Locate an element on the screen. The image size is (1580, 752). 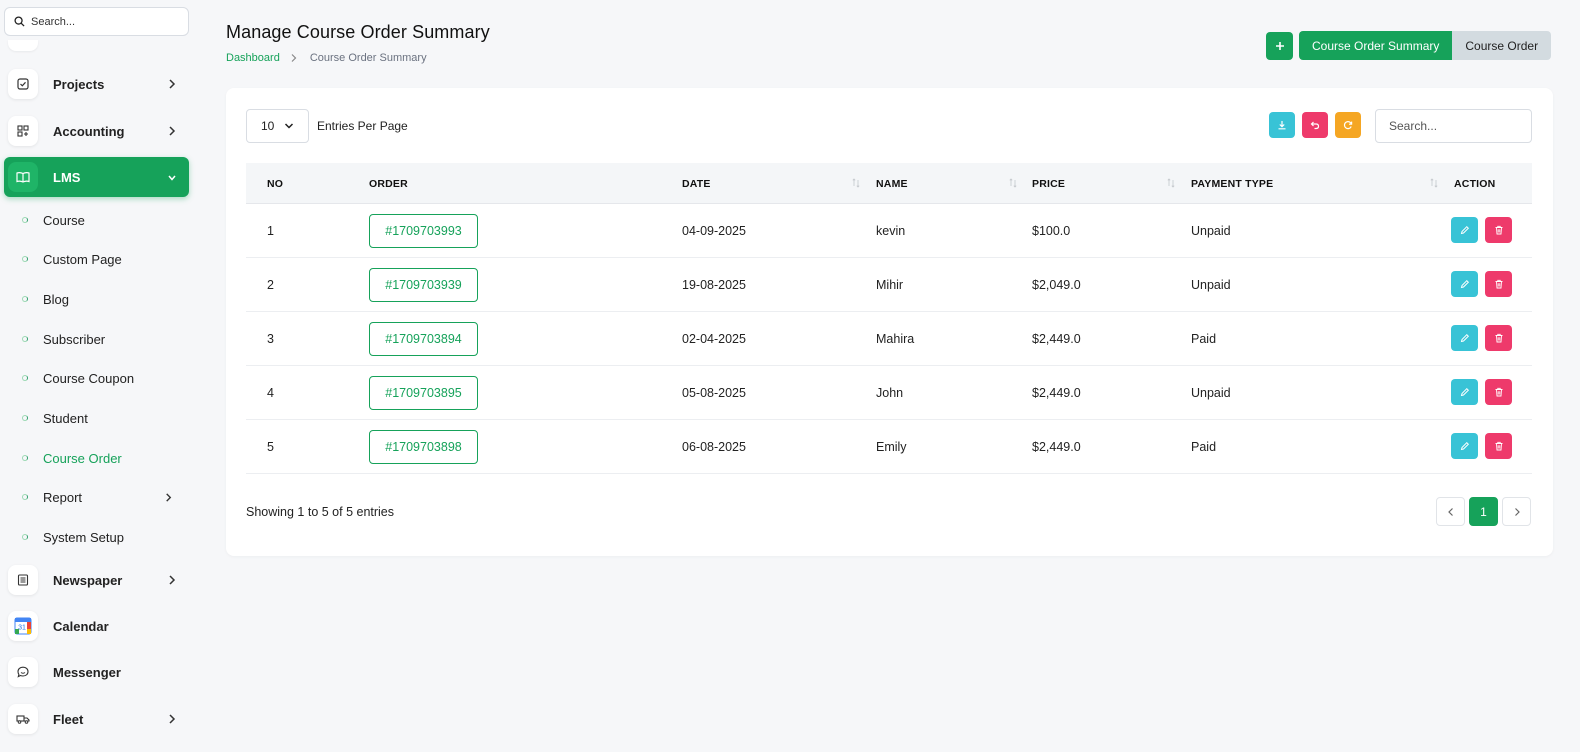
reset-button is located at coordinates (1315, 125).